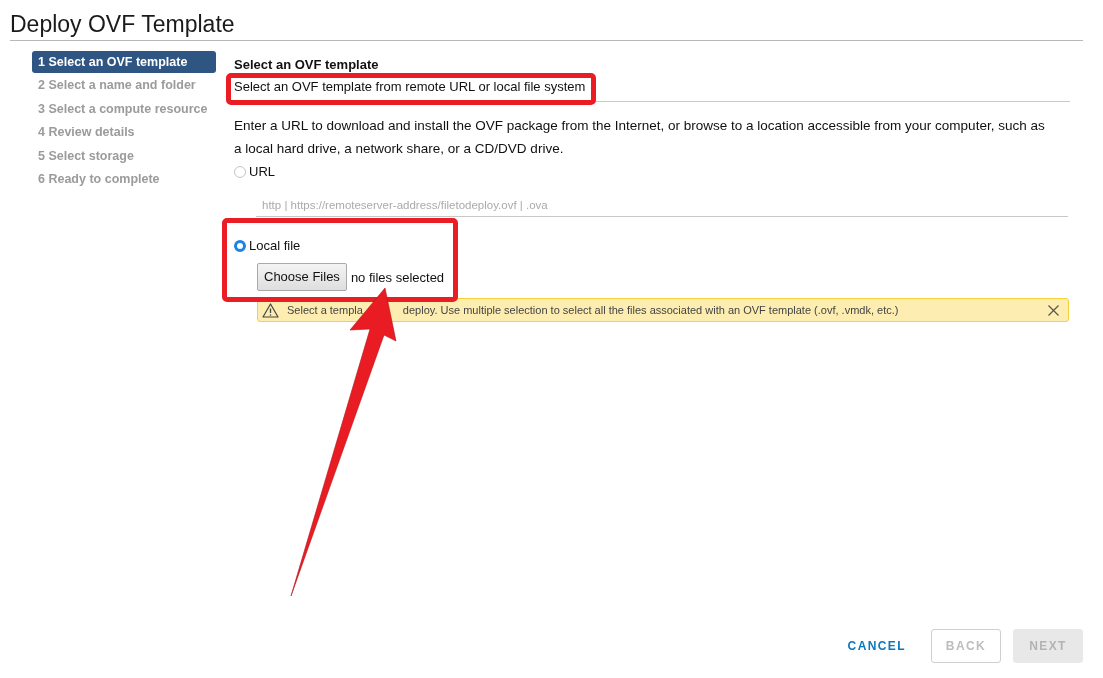 The width and height of the screenshot is (1103, 678). I want to click on wizard-step: 1 Select an OVF template, so click(124, 62).